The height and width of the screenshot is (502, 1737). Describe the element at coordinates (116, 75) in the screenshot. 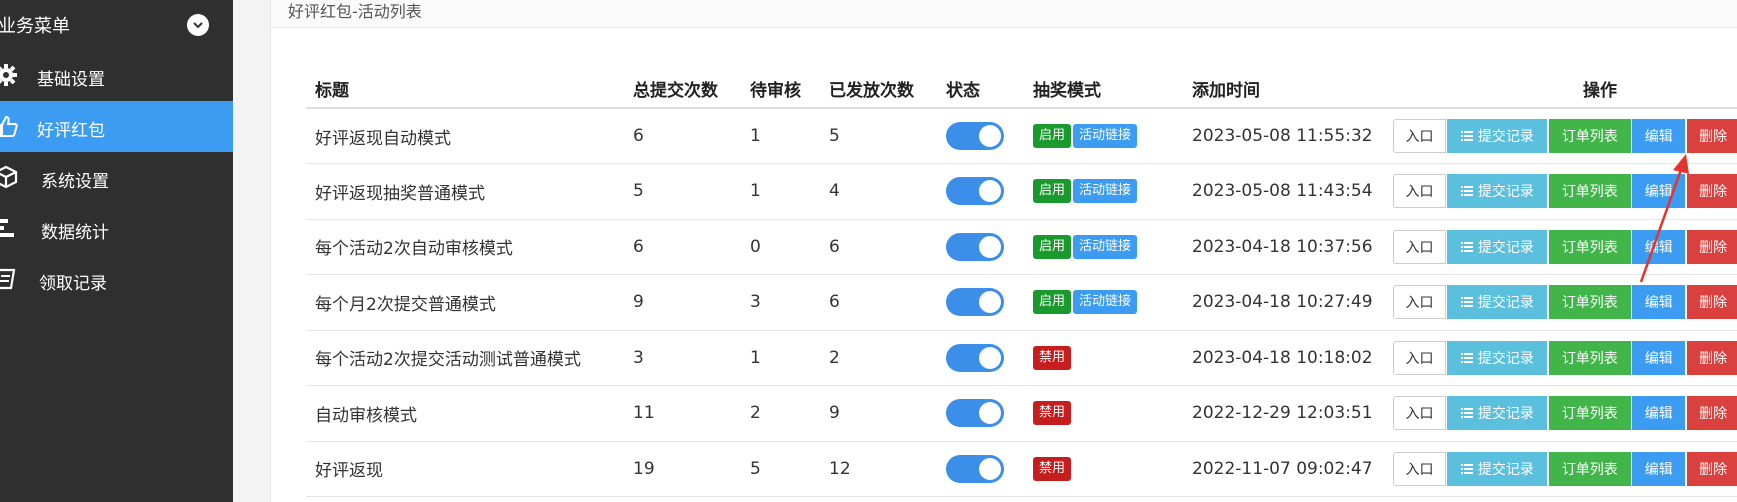

I see `sidebar-item-basic-settings: 基础设置` at that location.